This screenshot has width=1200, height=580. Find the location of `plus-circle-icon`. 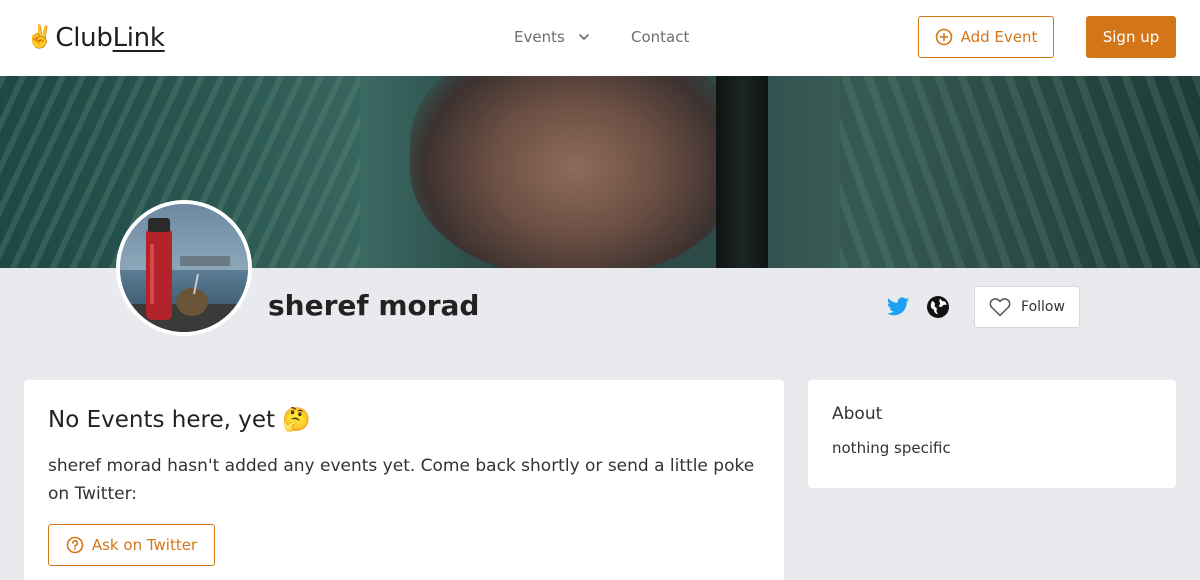

plus-circle-icon is located at coordinates (943, 37).